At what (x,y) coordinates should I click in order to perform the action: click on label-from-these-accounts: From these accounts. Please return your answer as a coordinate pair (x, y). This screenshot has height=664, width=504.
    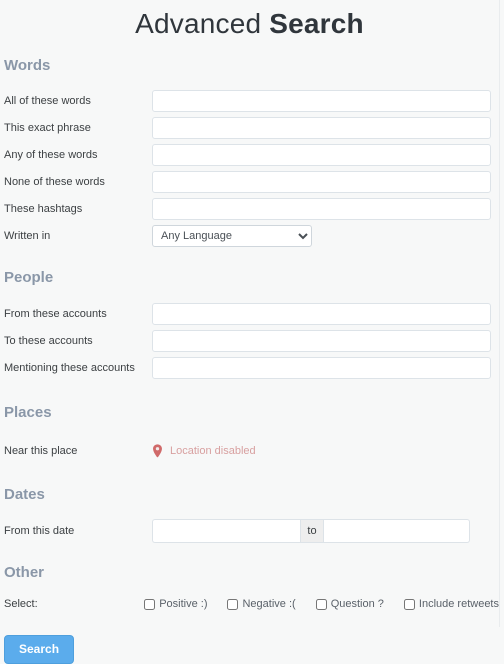
    Looking at the image, I should click on (55, 313).